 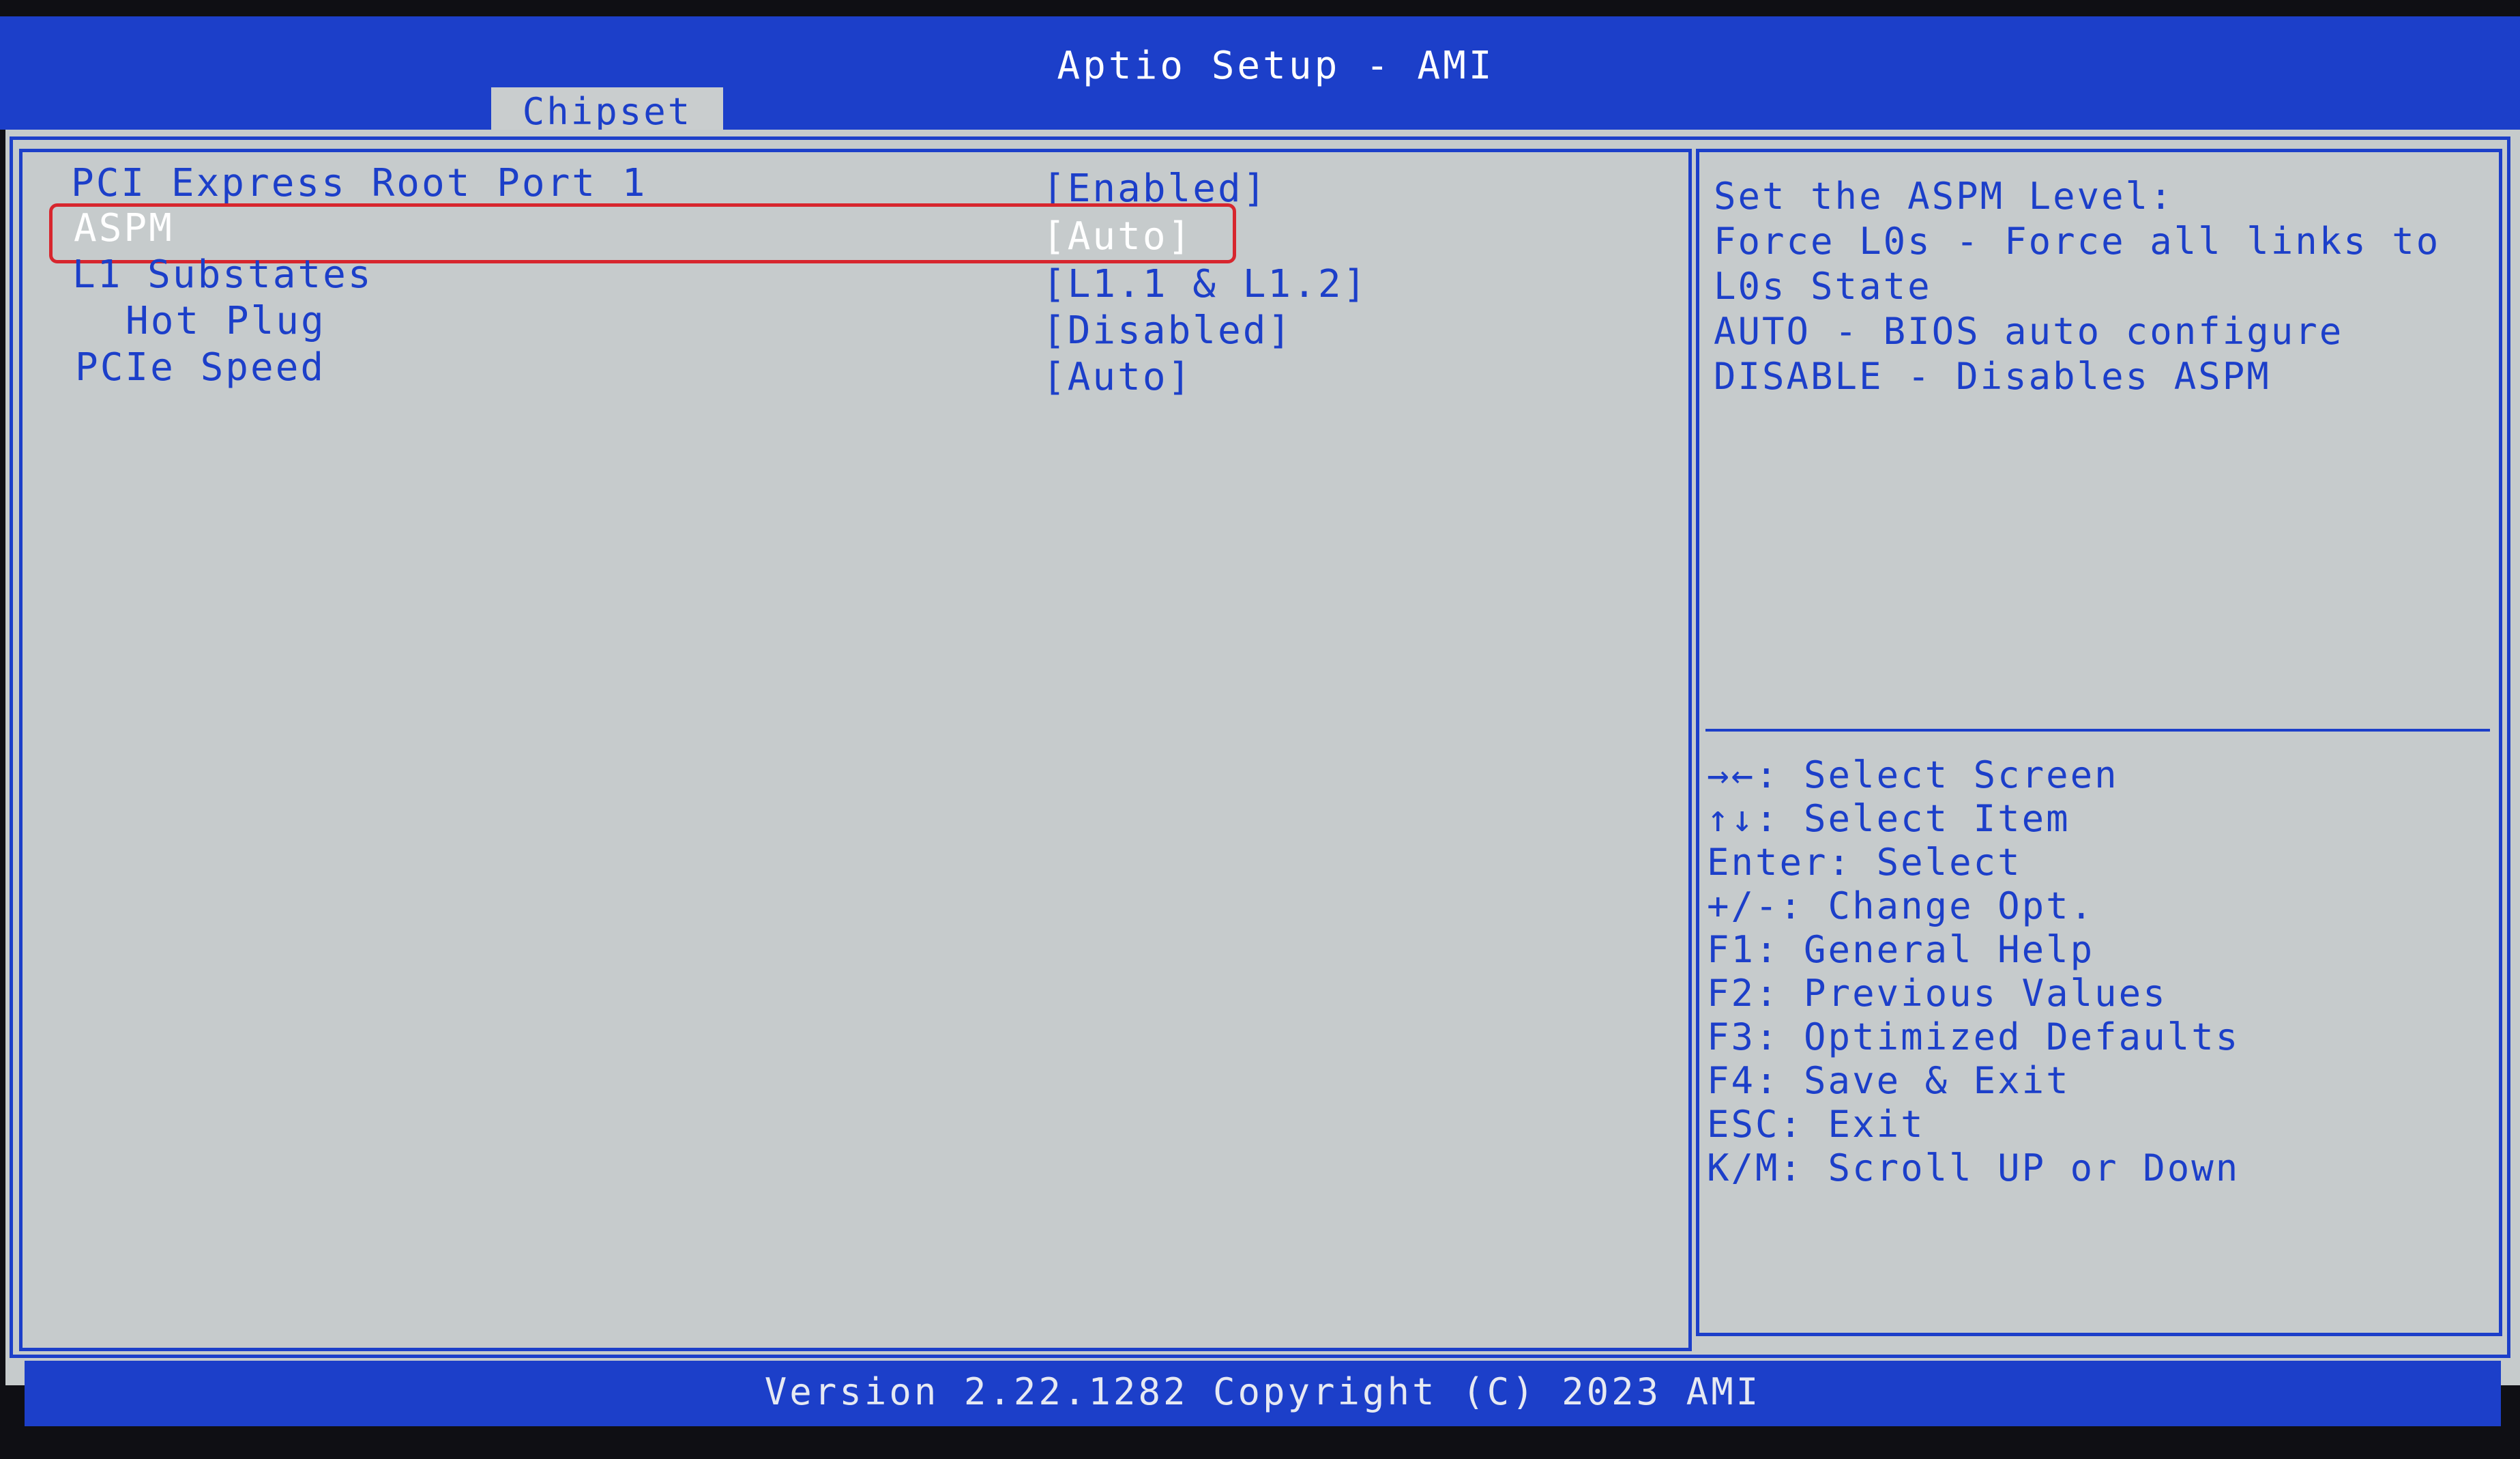 I want to click on menu-item-l1-substates: L1 Substates [L1.1 & L1.2], so click(x=719, y=279).